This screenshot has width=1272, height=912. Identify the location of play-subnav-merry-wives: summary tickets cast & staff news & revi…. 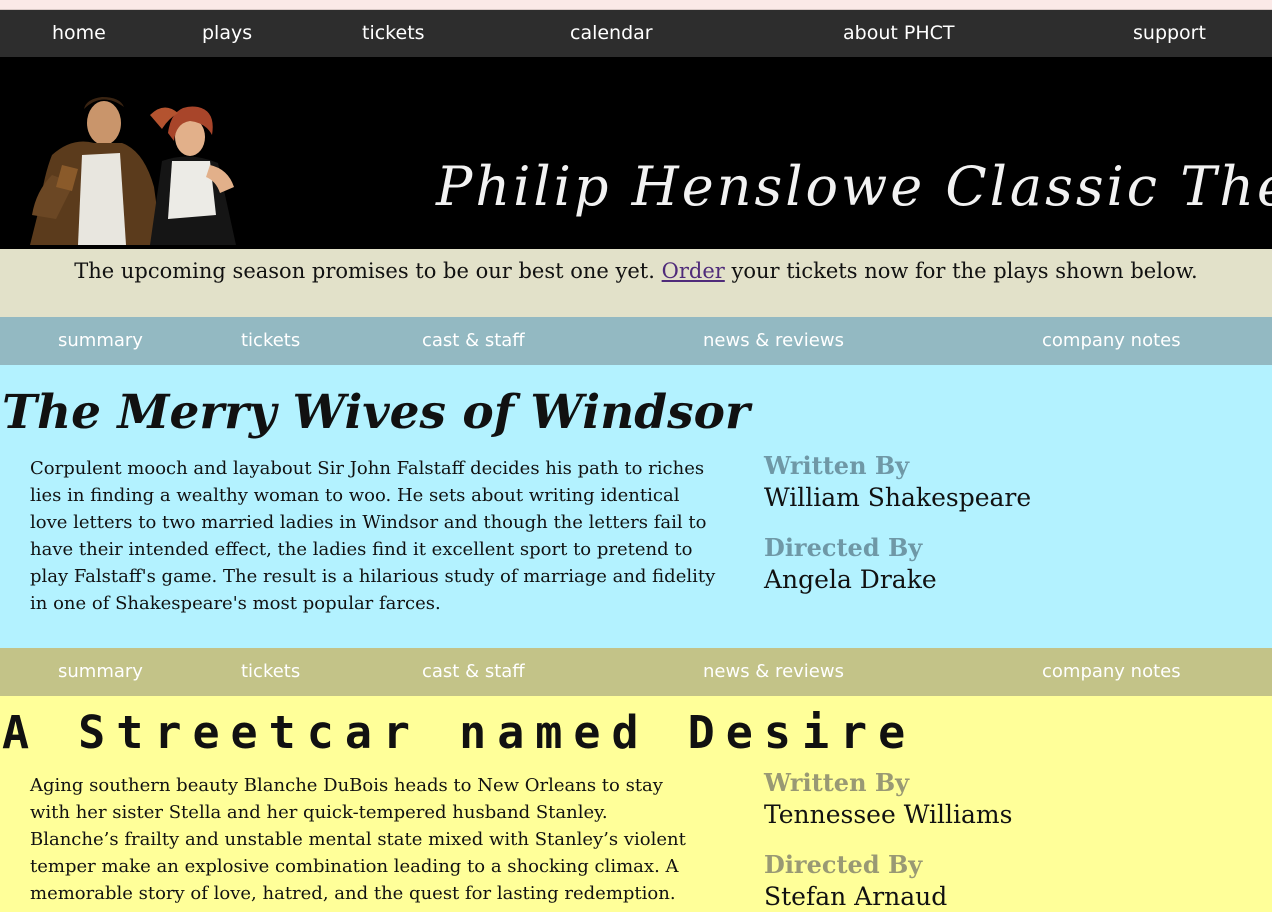
(636, 341).